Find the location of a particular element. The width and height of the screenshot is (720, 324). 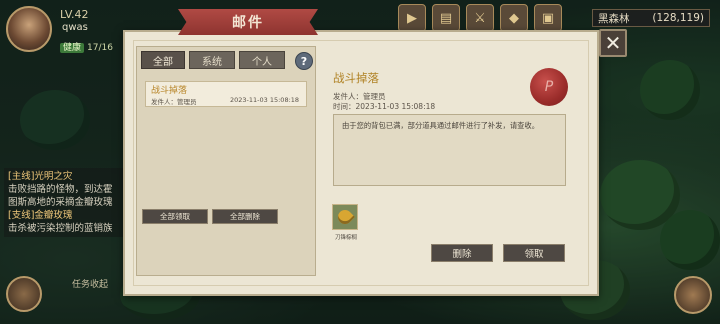

top-menu-bar: ▶ ▤ ⚔ ◆ ▣ is located at coordinates (480, 18).